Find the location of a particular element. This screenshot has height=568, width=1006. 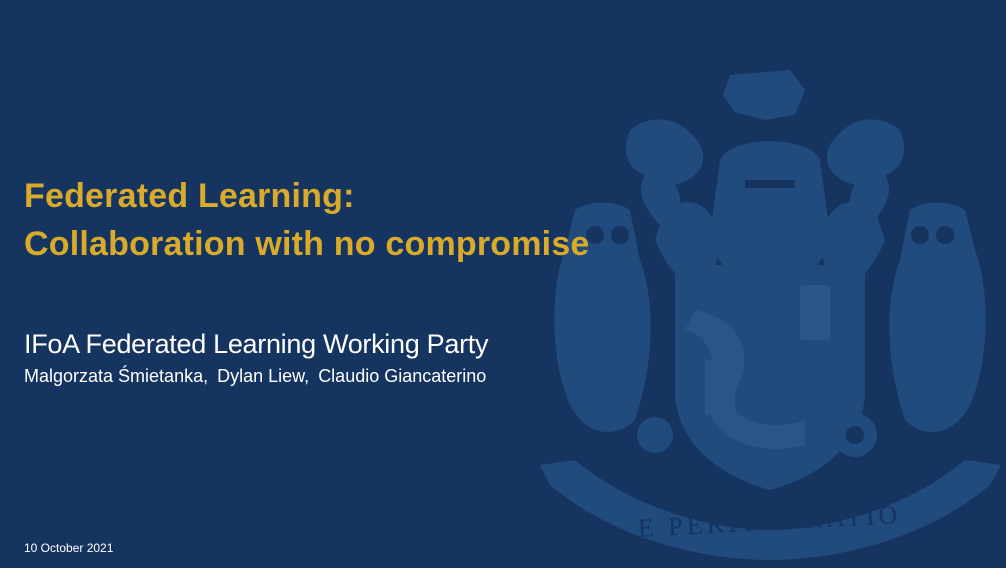

author-2: Dylan Liew, is located at coordinates (263, 376).